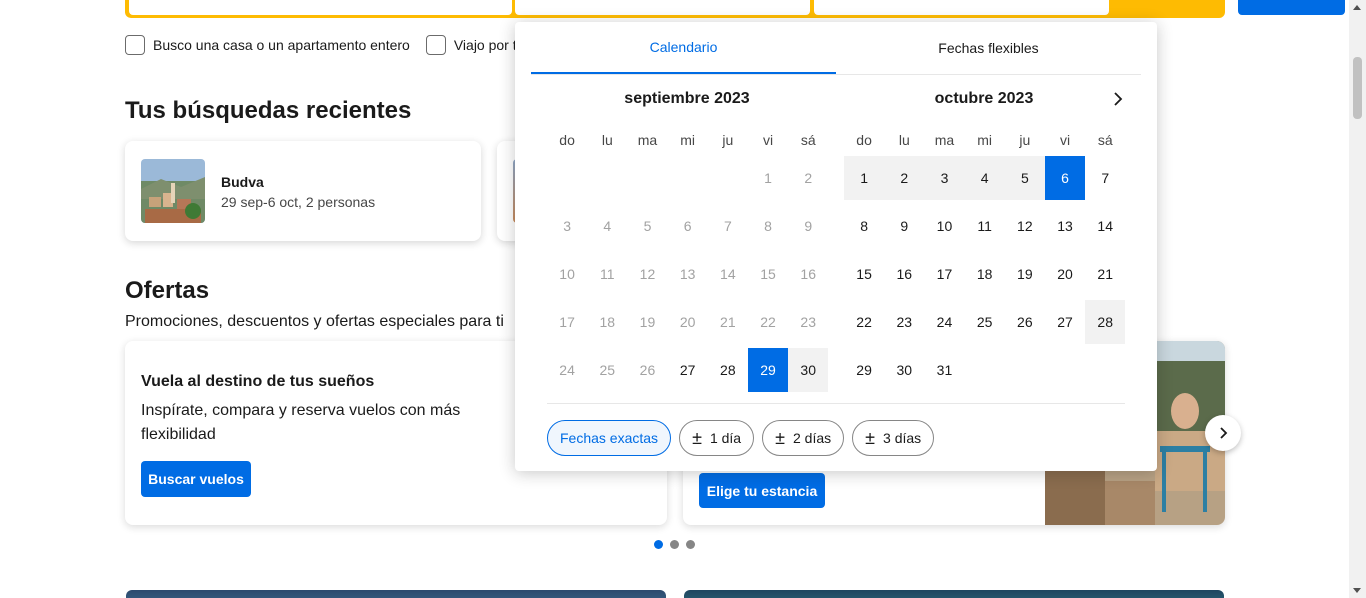  Describe the element at coordinates (320, 7) in the screenshot. I see `destination-field` at that location.